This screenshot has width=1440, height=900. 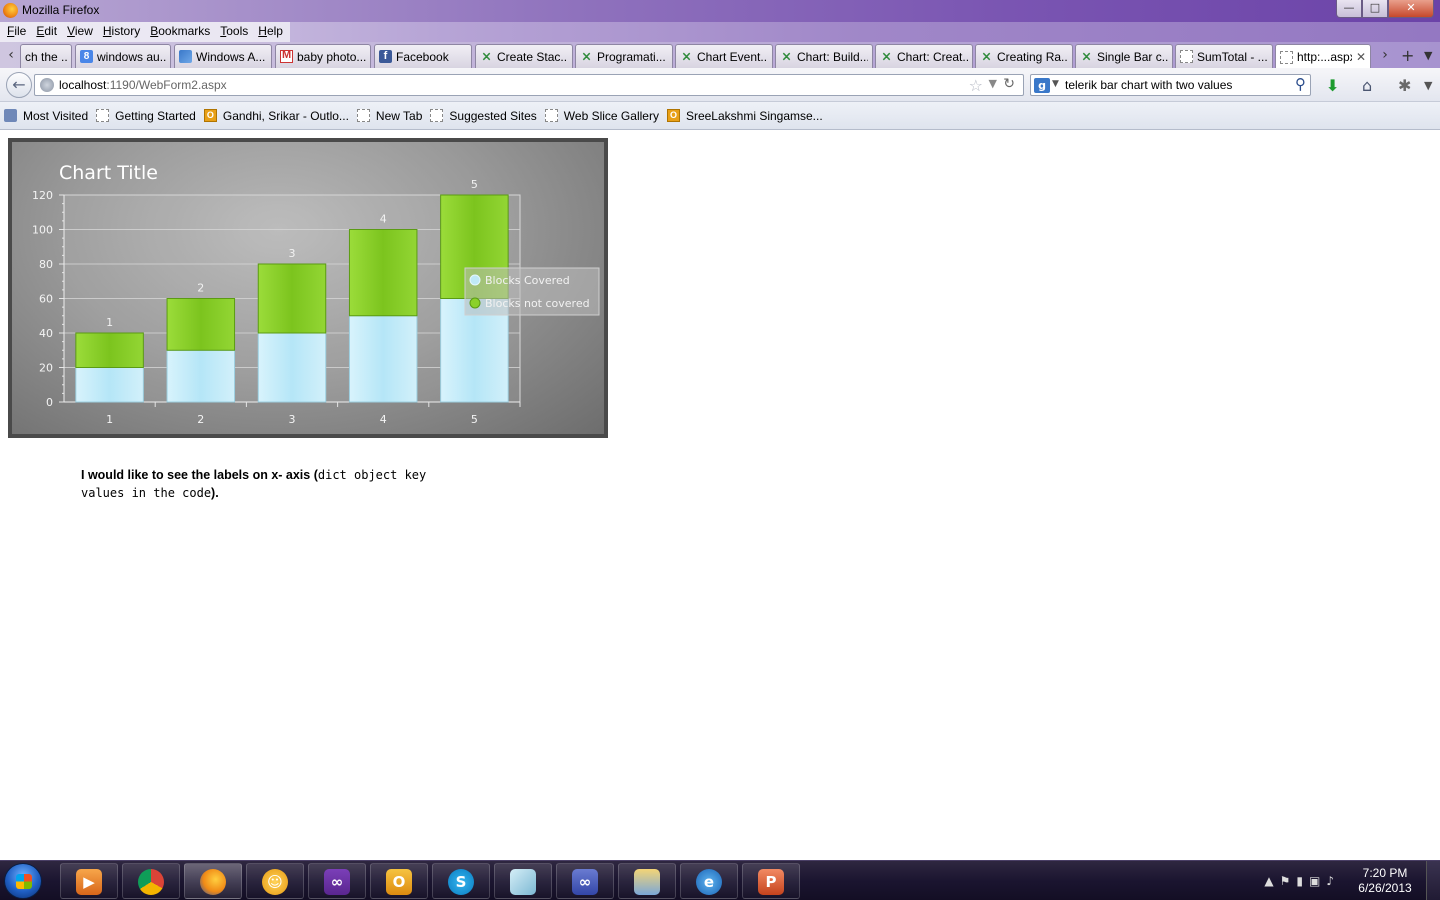 What do you see at coordinates (151, 881) in the screenshot?
I see `taskbar-chrome-button` at bounding box center [151, 881].